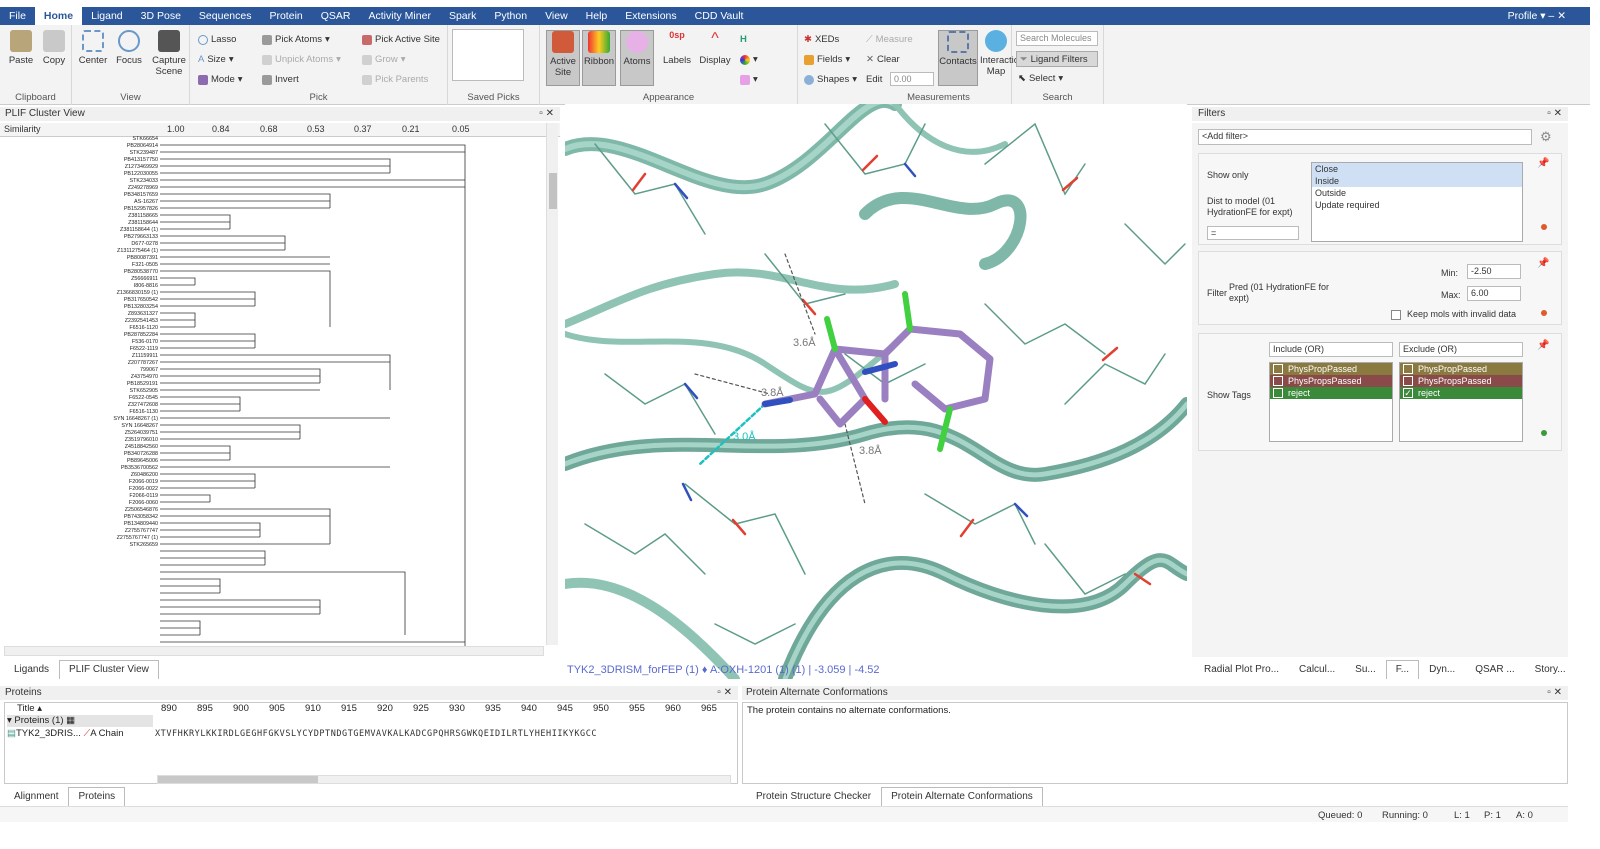 The image size is (1600, 849). I want to click on copy-button: Copy, so click(54, 48).